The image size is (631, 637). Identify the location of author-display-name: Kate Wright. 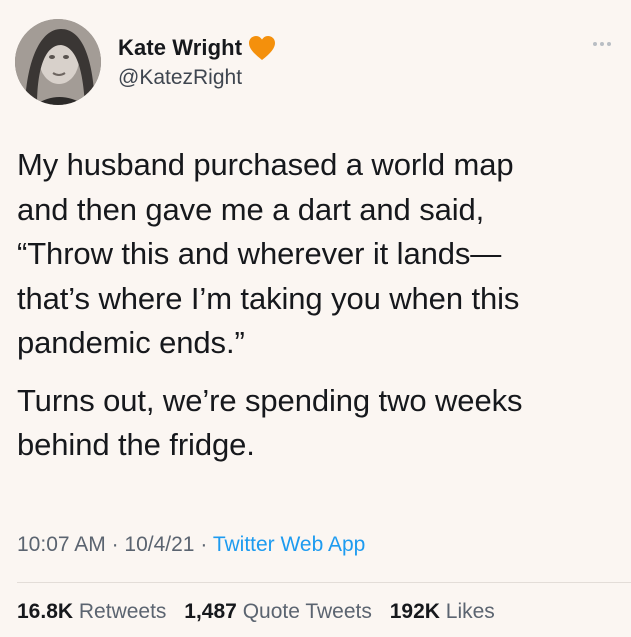
(180, 48).